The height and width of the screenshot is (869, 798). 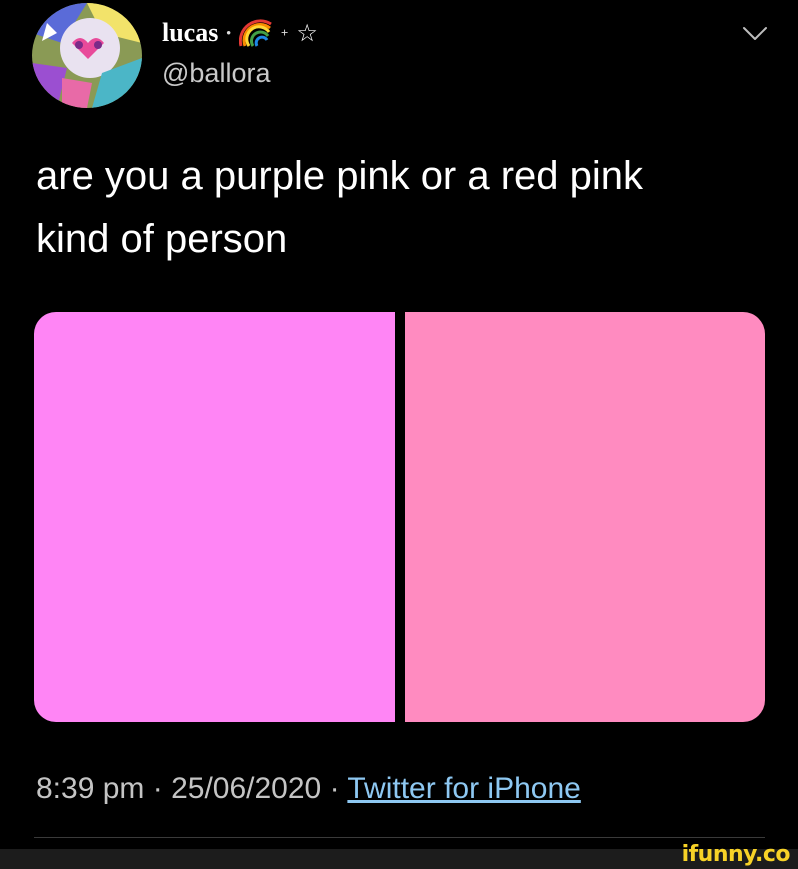 What do you see at coordinates (399, 60) in the screenshot?
I see `tweet-header: lucas • + ☆ @ballora` at bounding box center [399, 60].